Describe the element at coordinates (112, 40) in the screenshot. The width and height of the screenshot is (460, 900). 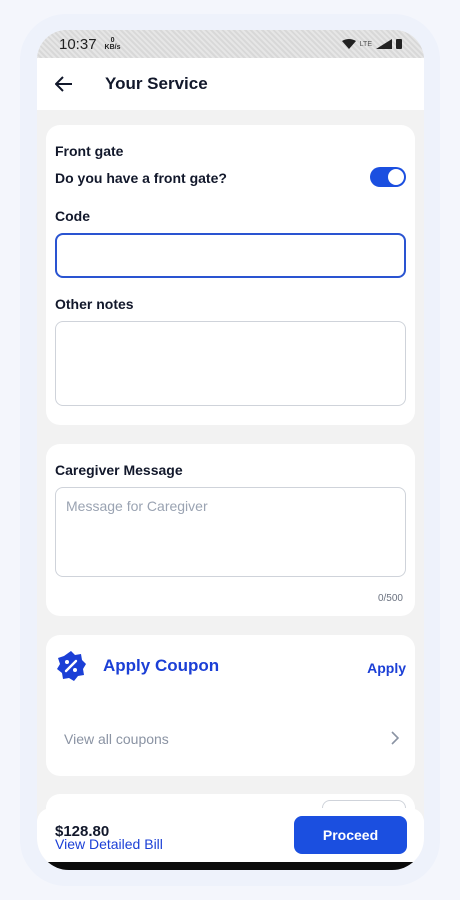
I see `network-speed-value: 0` at that location.